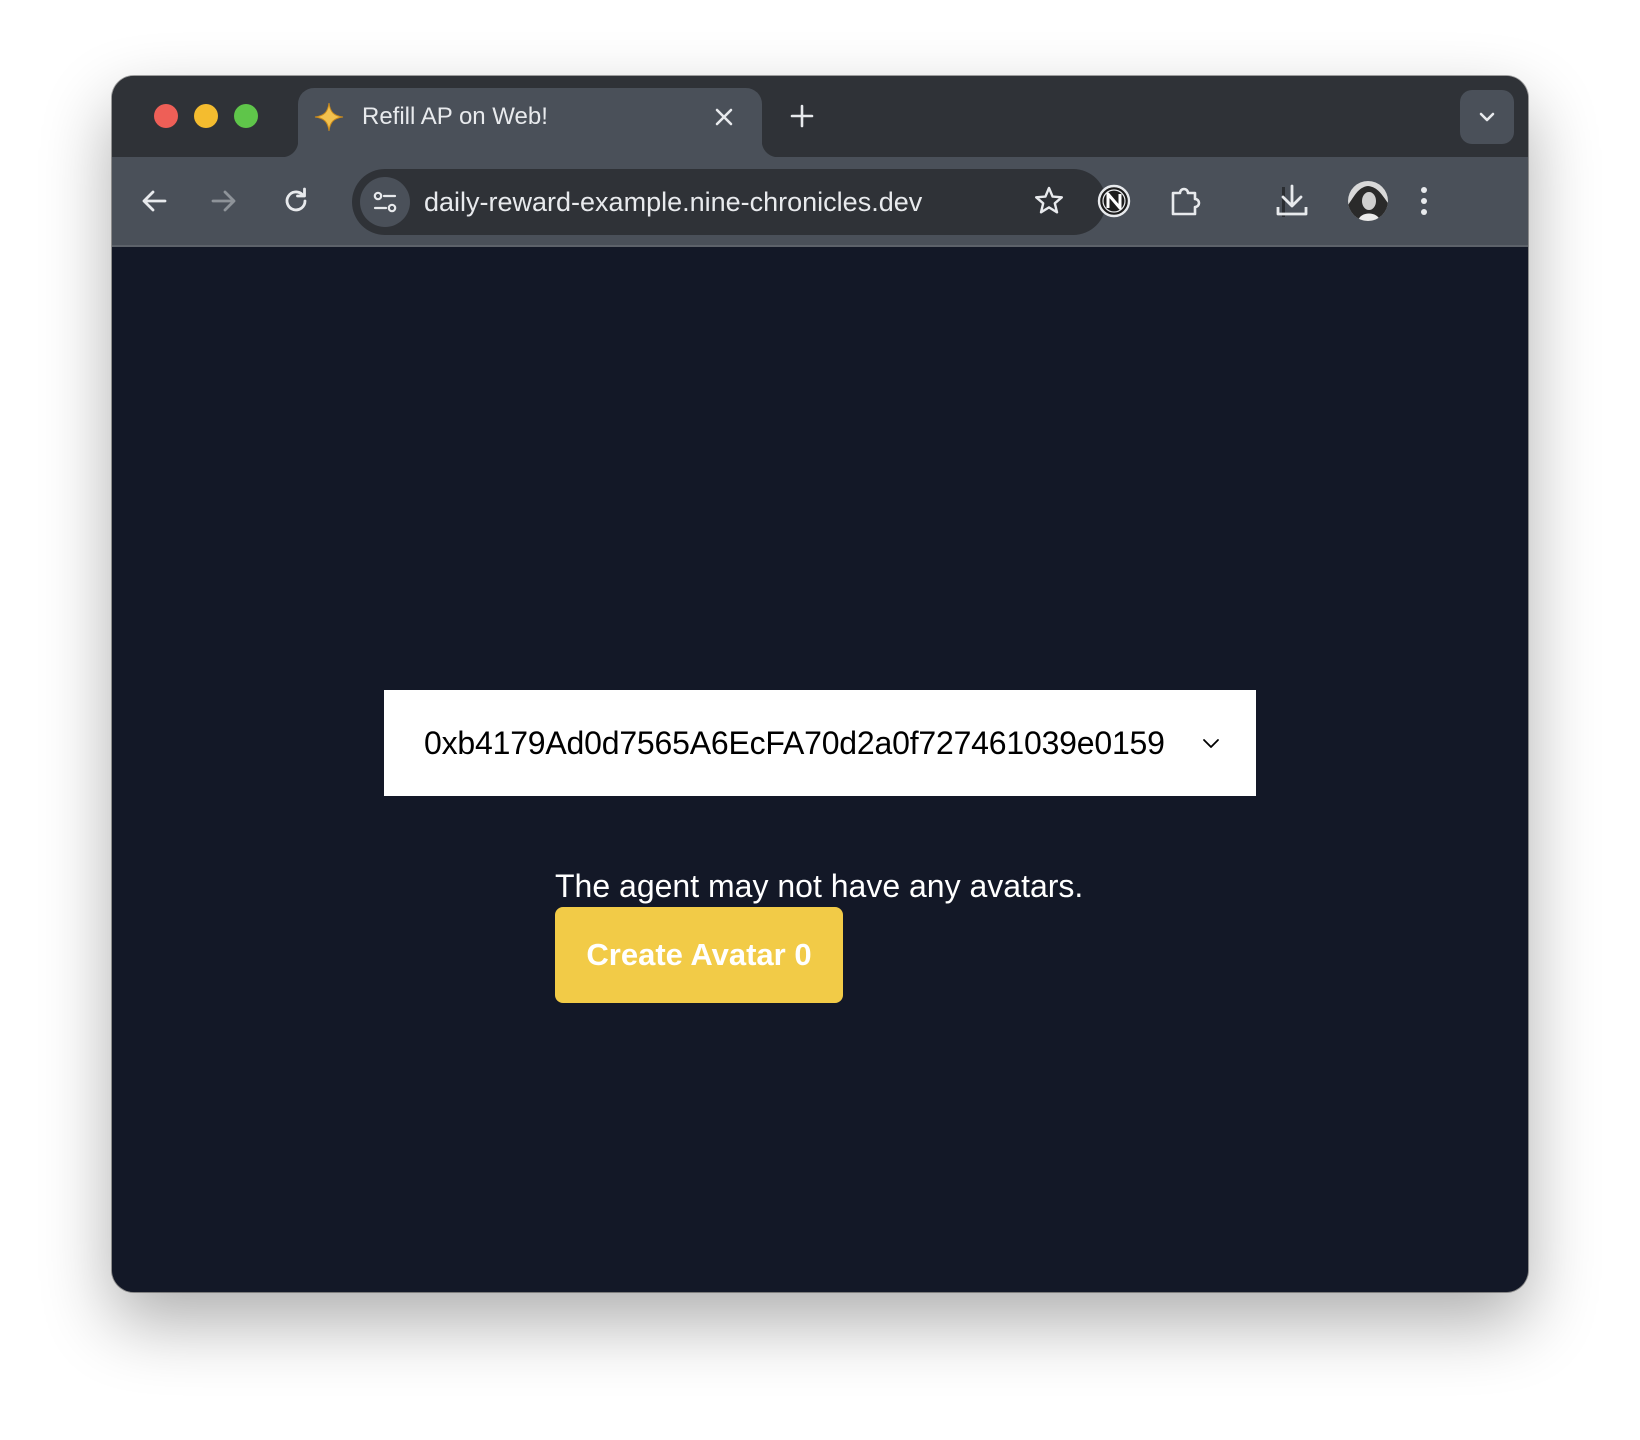  What do you see at coordinates (385, 202) in the screenshot?
I see `site-info-icon` at bounding box center [385, 202].